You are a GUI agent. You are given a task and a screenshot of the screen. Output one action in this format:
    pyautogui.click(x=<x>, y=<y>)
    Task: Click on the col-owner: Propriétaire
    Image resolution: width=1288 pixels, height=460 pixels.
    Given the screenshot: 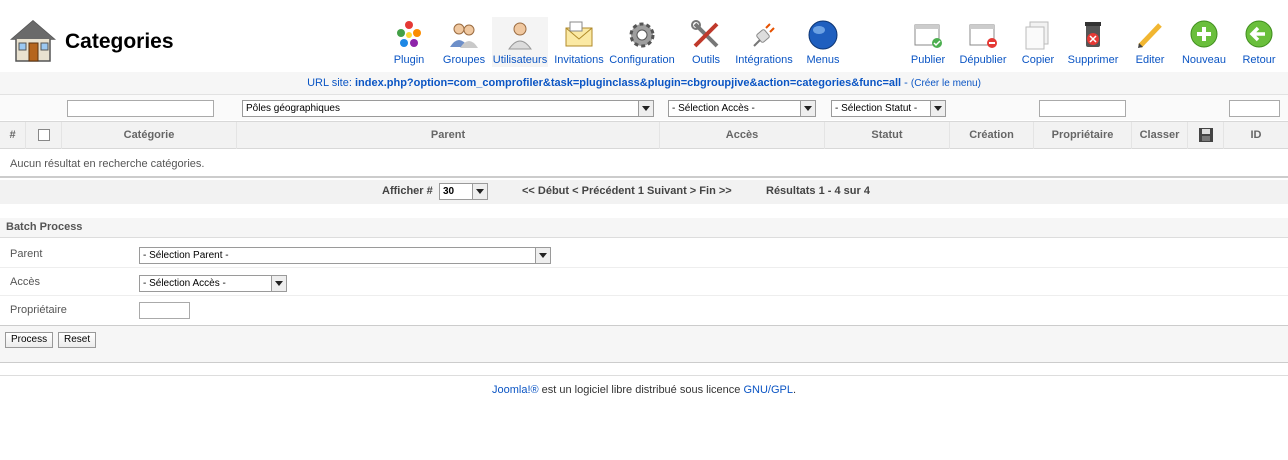 What is the action you would take?
    pyautogui.click(x=1083, y=135)
    